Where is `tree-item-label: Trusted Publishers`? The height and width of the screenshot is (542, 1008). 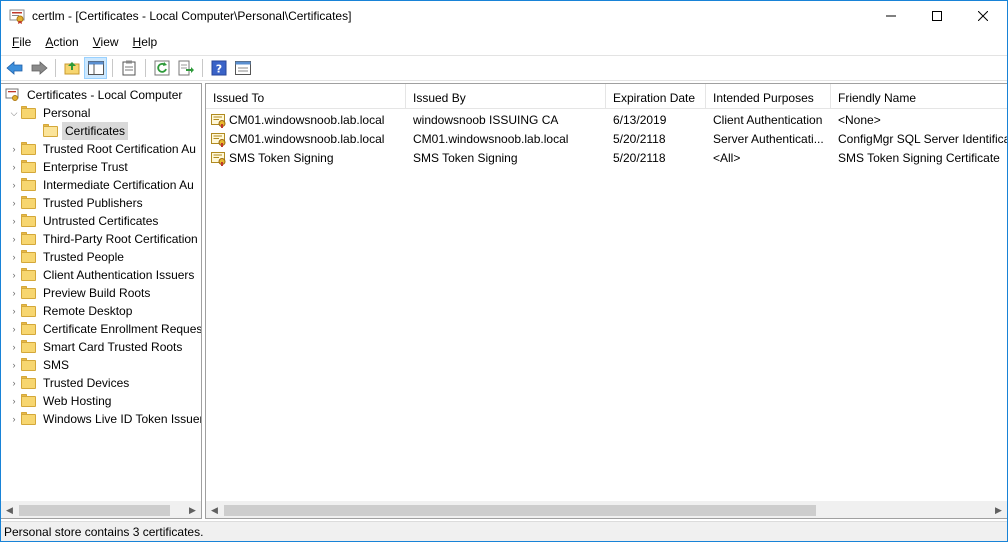
tree-item-label: Trusted Publishers is located at coordinates (93, 203).